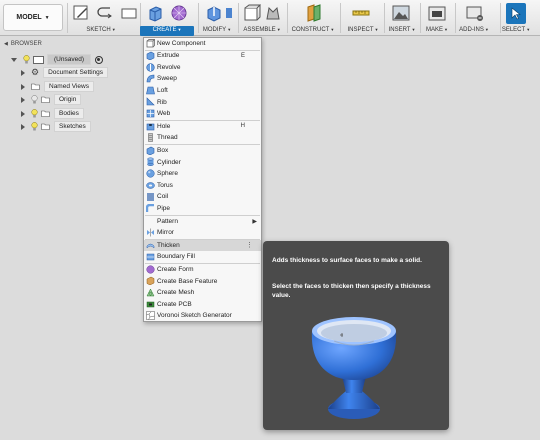  I want to click on insert-image-icon, so click(401, 13).